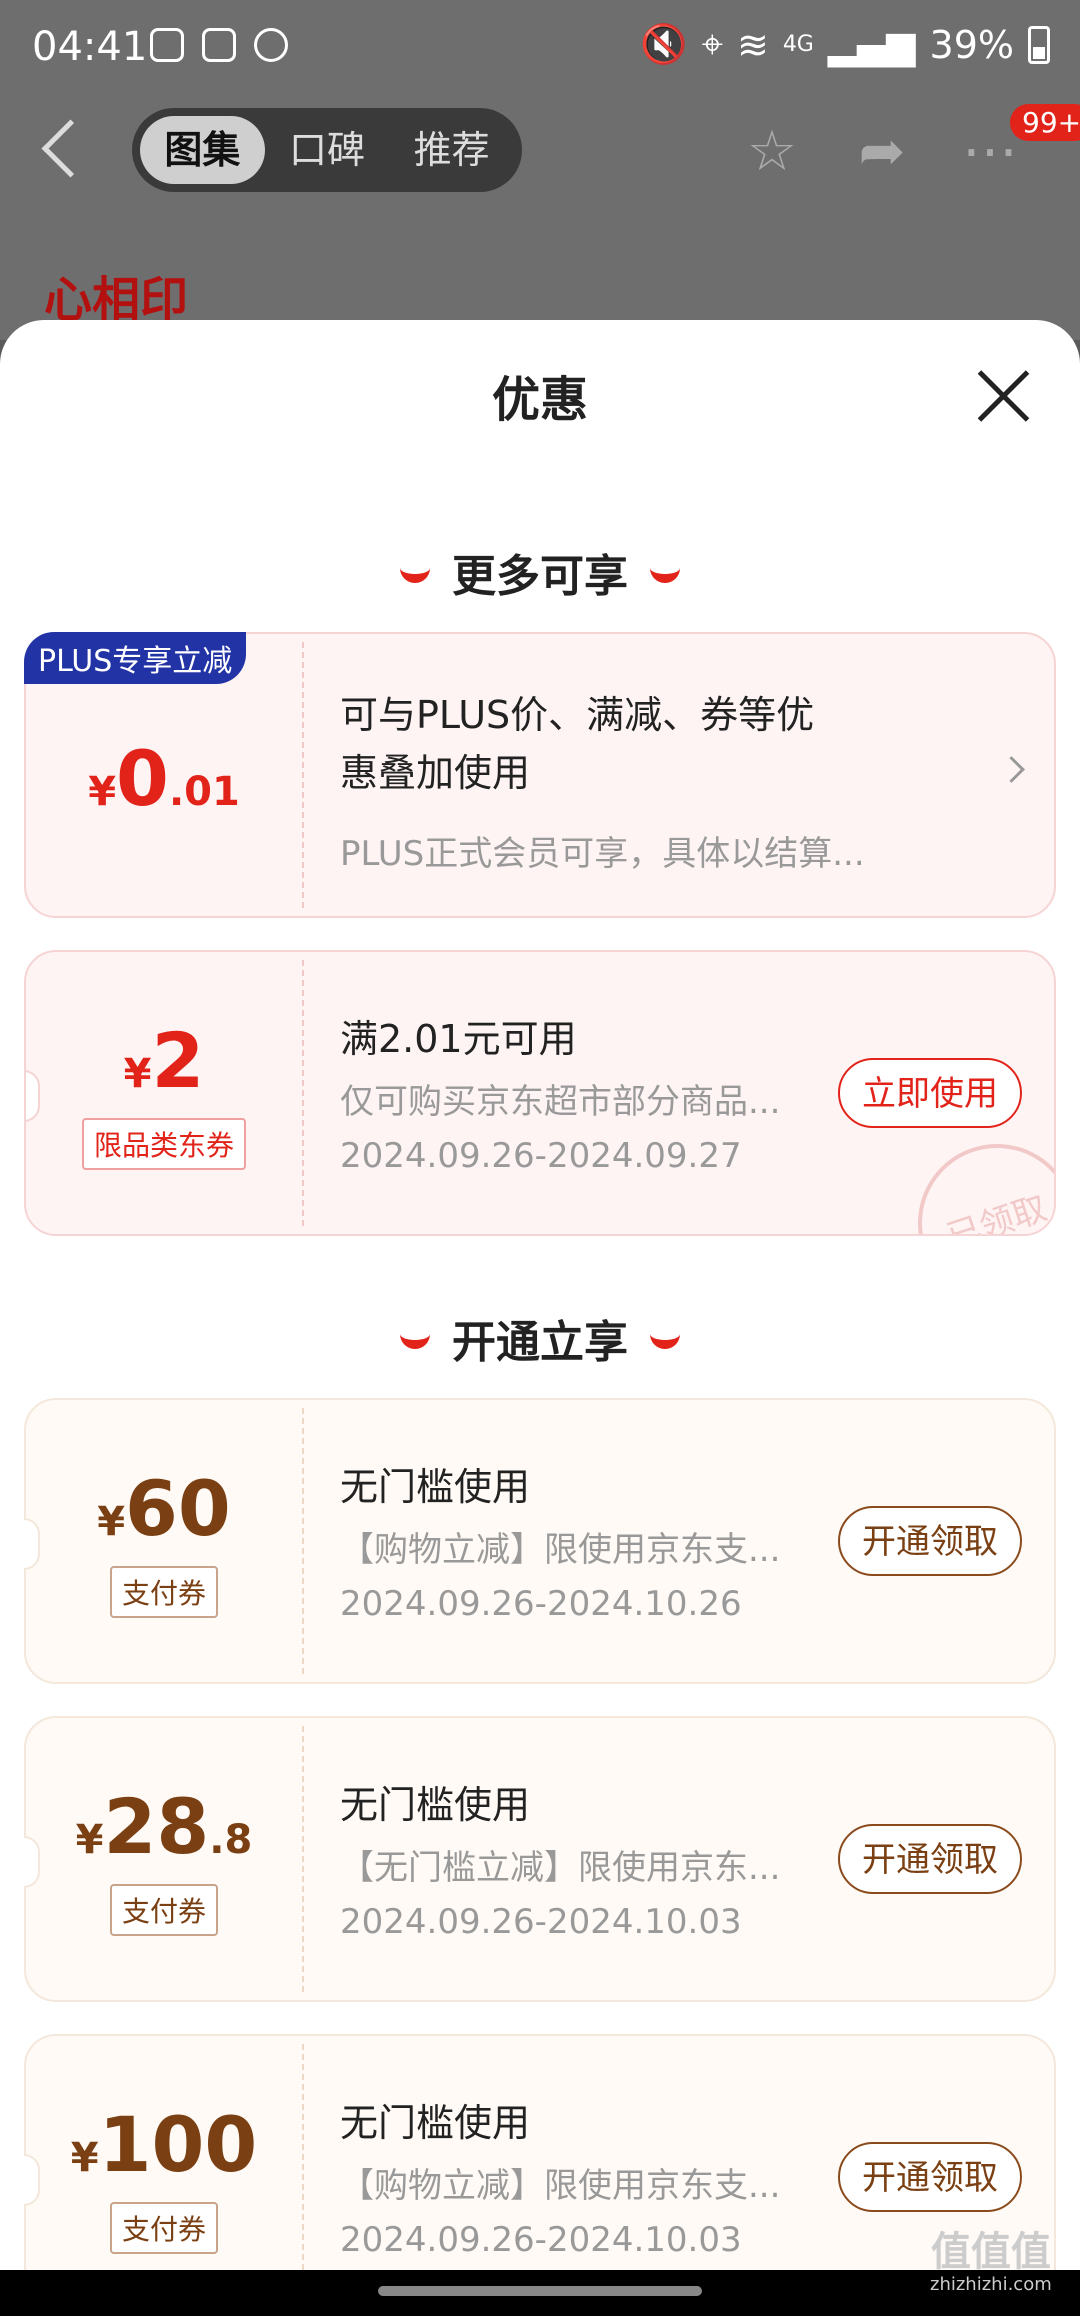 This screenshot has height=2316, width=1080. I want to click on signal-icon: ▂▄▆, so click(871, 44).